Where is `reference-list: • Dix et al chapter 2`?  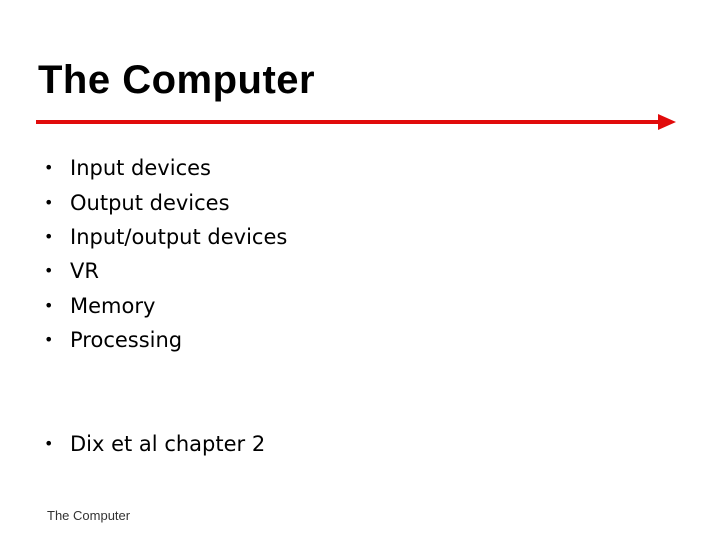
reference-list: • Dix et al chapter 2 is located at coordinates (154, 444).